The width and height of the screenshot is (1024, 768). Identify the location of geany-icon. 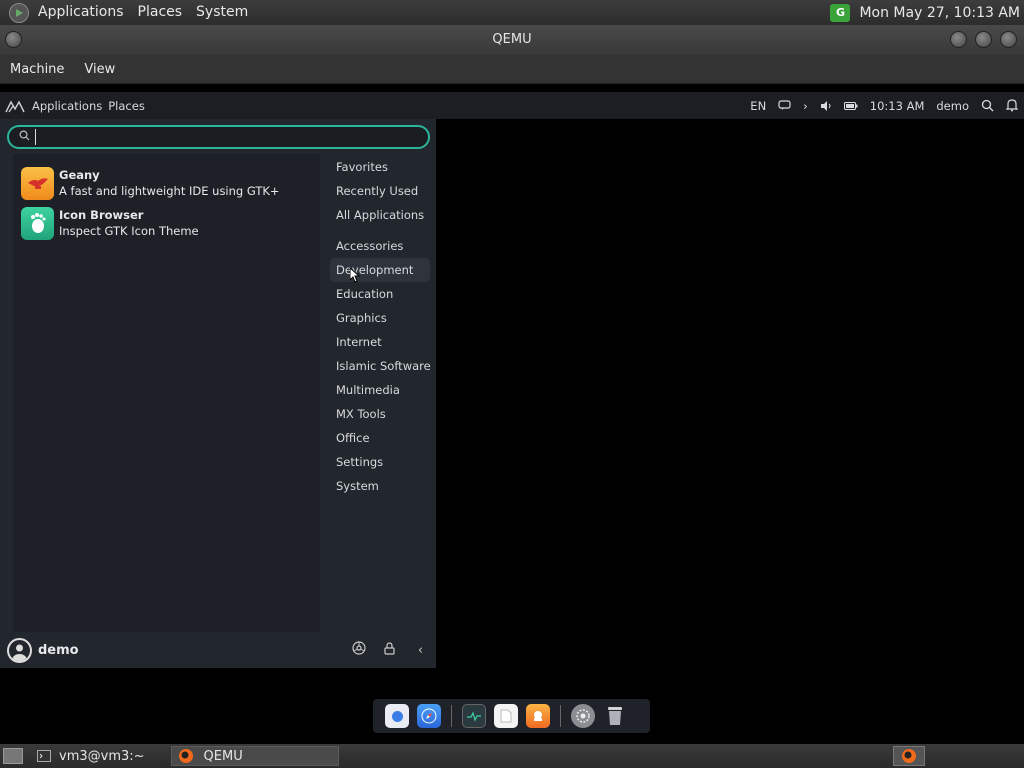
(37, 183).